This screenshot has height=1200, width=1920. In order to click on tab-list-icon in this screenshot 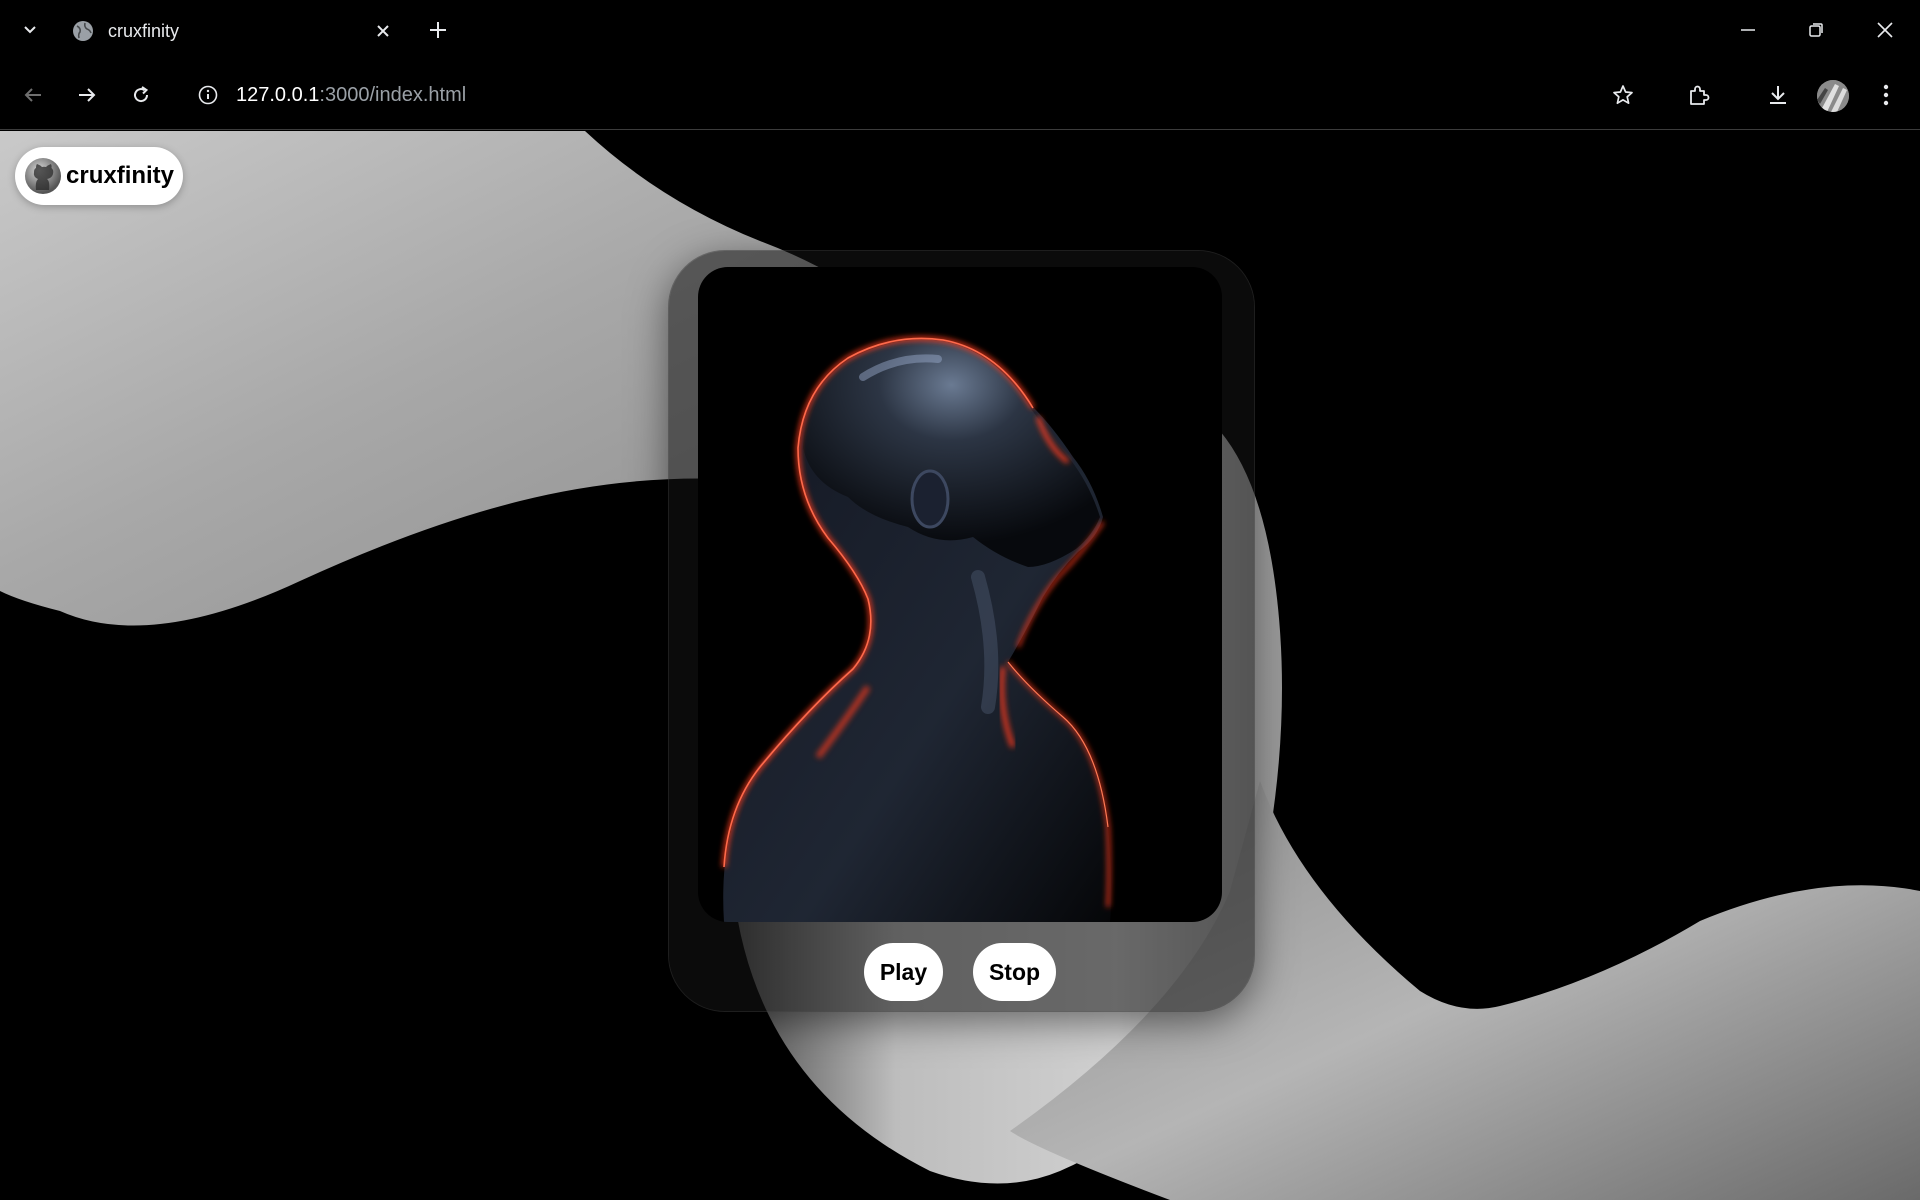, I will do `click(30, 30)`.